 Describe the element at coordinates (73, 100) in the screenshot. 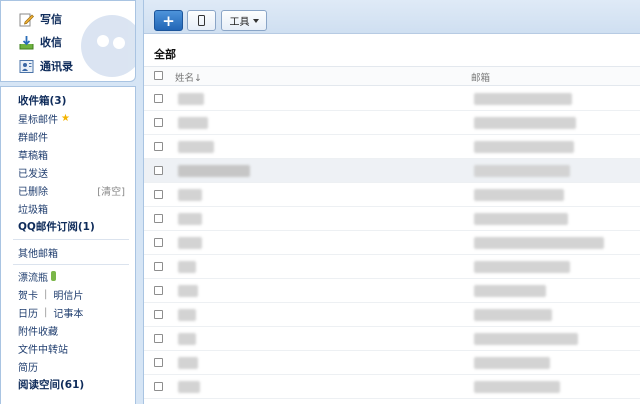

I see `sidebar-item-inbox: 收件箱(3)` at that location.